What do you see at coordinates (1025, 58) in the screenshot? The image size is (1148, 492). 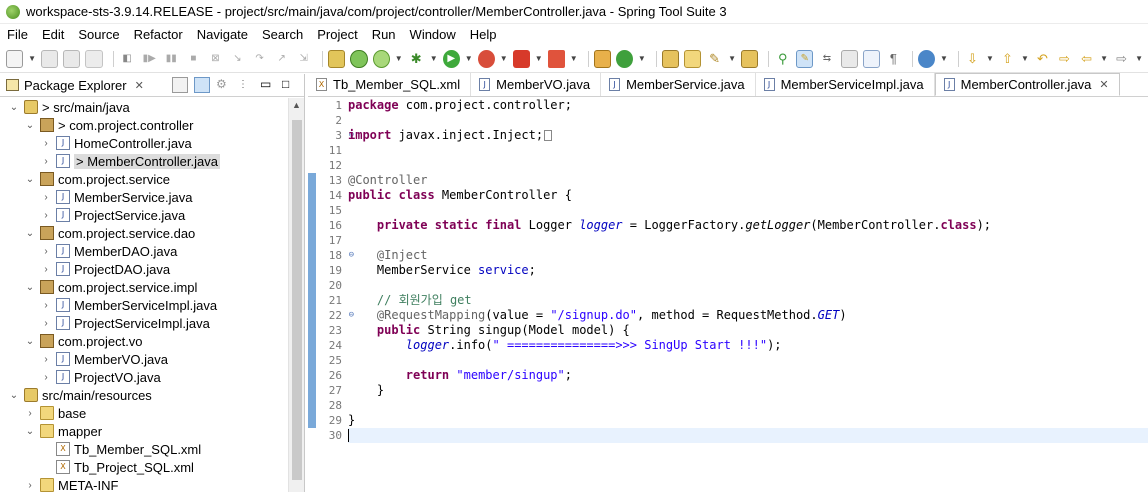 I see `previous-annotation-dropdown-icon: ▼` at bounding box center [1025, 58].